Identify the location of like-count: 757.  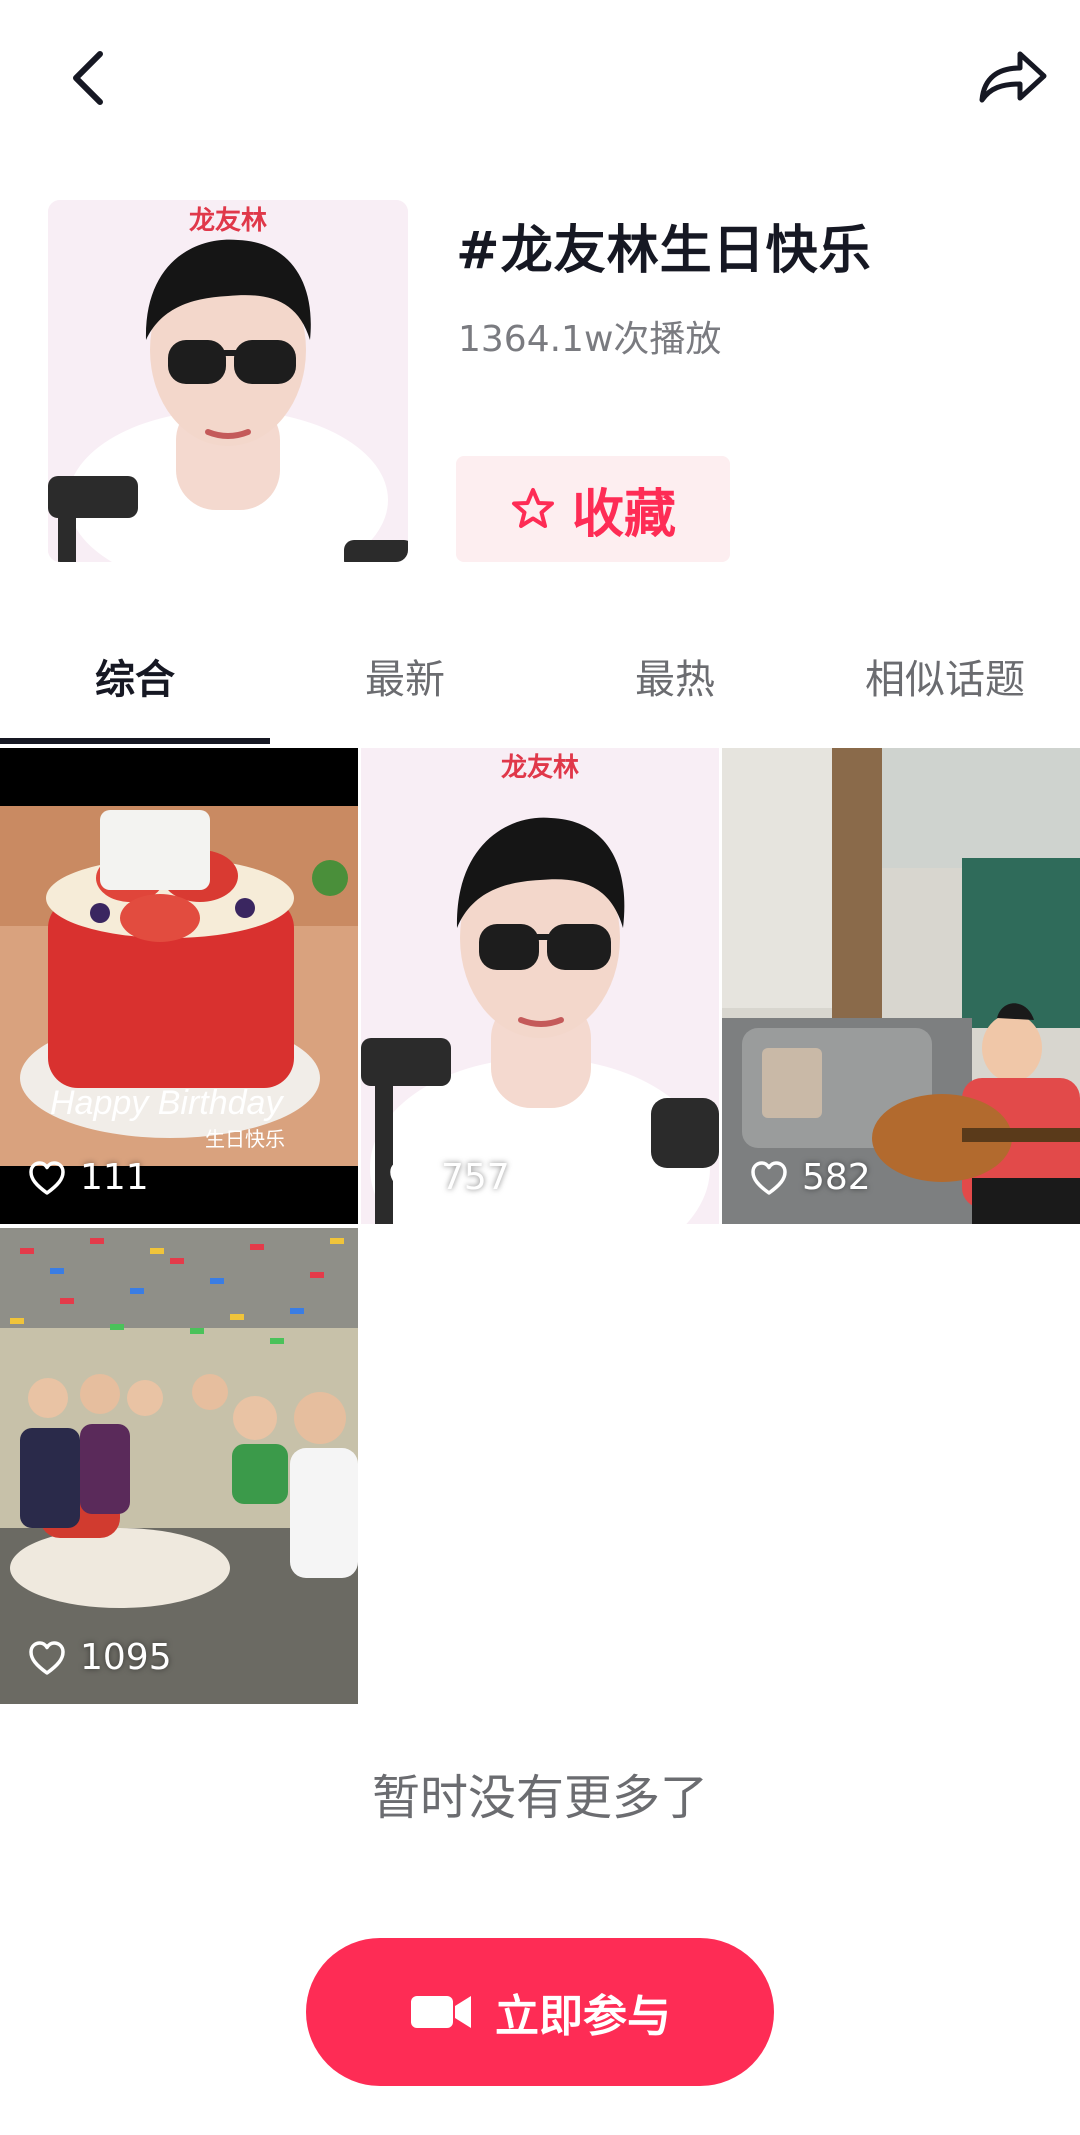
(449, 1177).